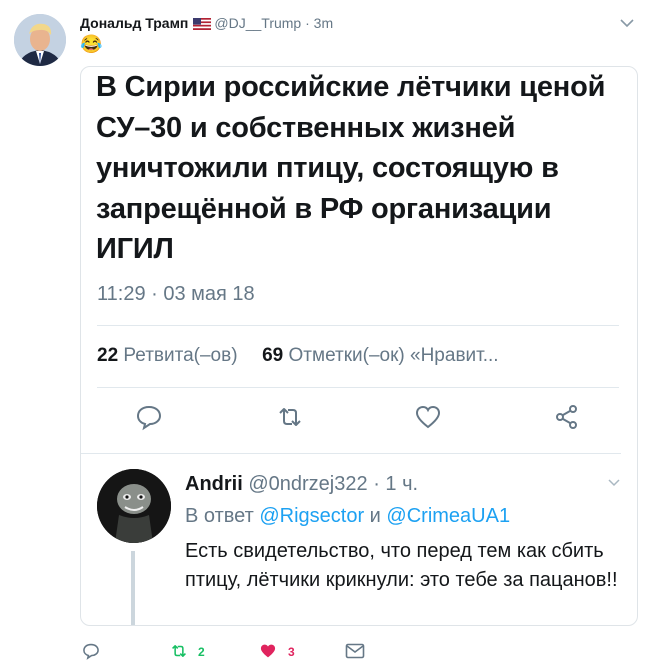 This screenshot has height=669, width=648. Describe the element at coordinates (257, 23) in the screenshot. I see `author-handle: @DJ__Trump` at that location.